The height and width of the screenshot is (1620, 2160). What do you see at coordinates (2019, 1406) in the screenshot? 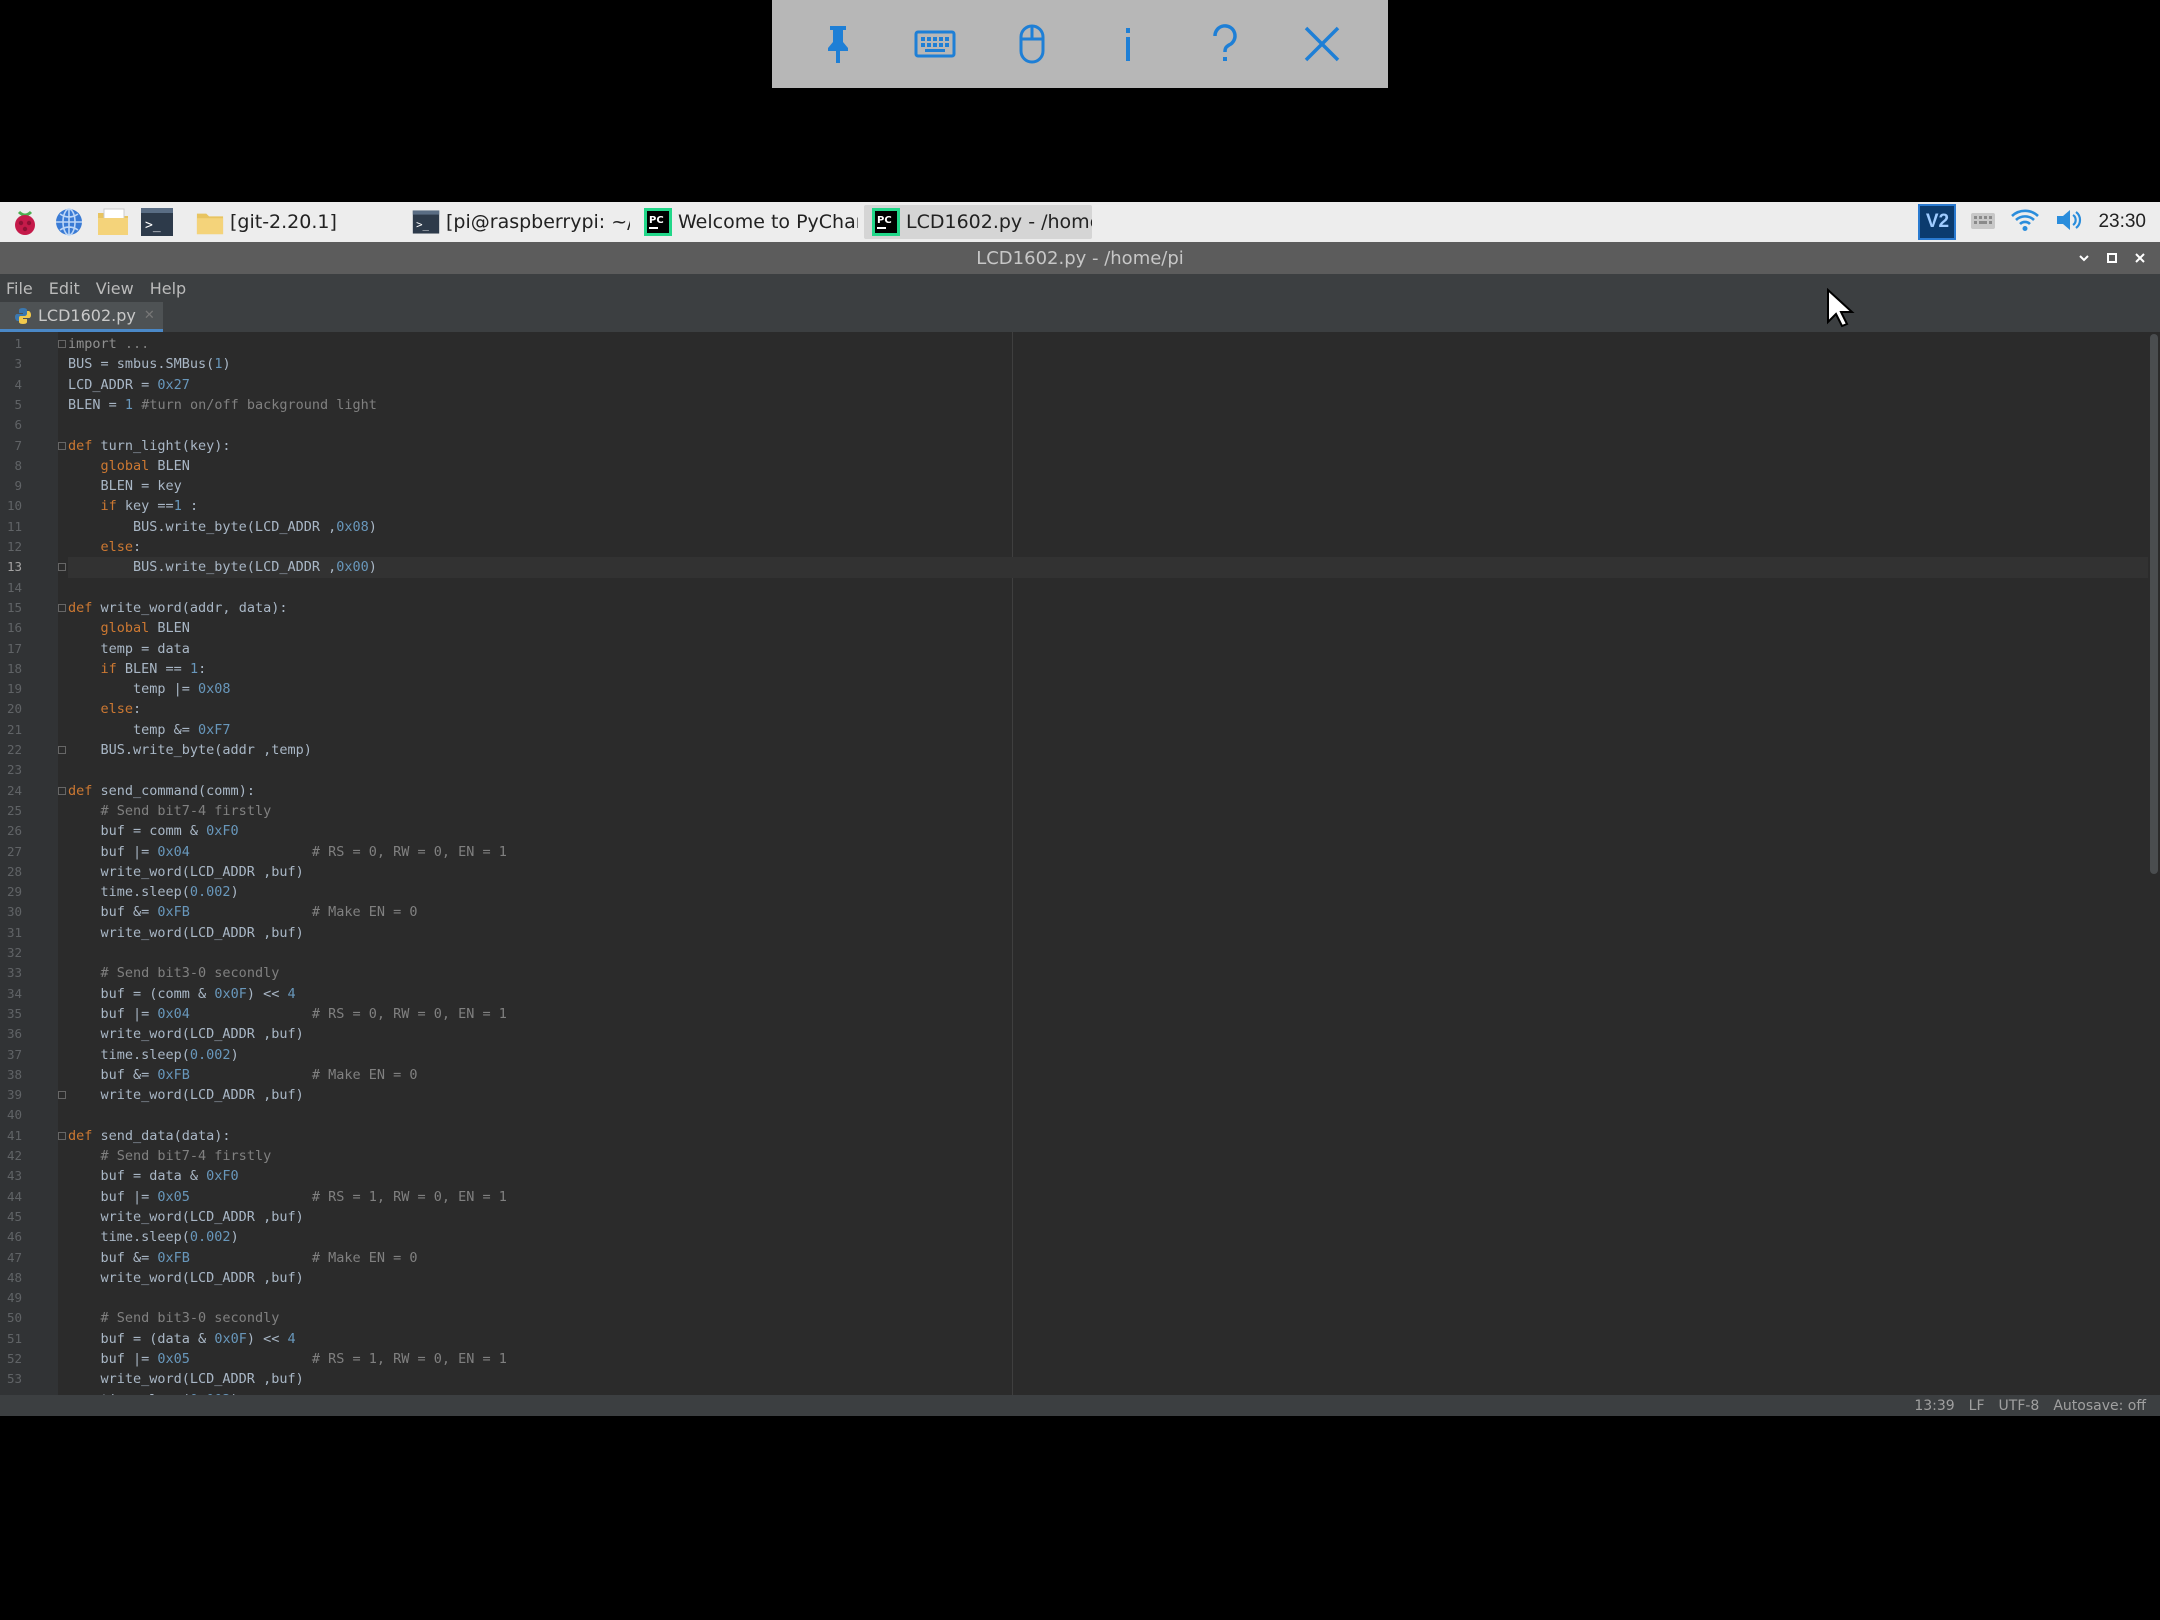
I see `file-encoding: UTF-8` at bounding box center [2019, 1406].